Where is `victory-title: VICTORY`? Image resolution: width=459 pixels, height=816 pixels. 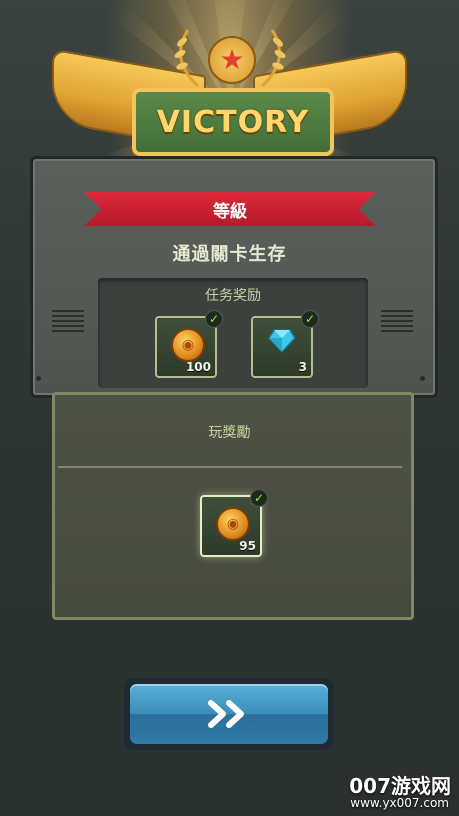
victory-title: VICTORY is located at coordinates (233, 122).